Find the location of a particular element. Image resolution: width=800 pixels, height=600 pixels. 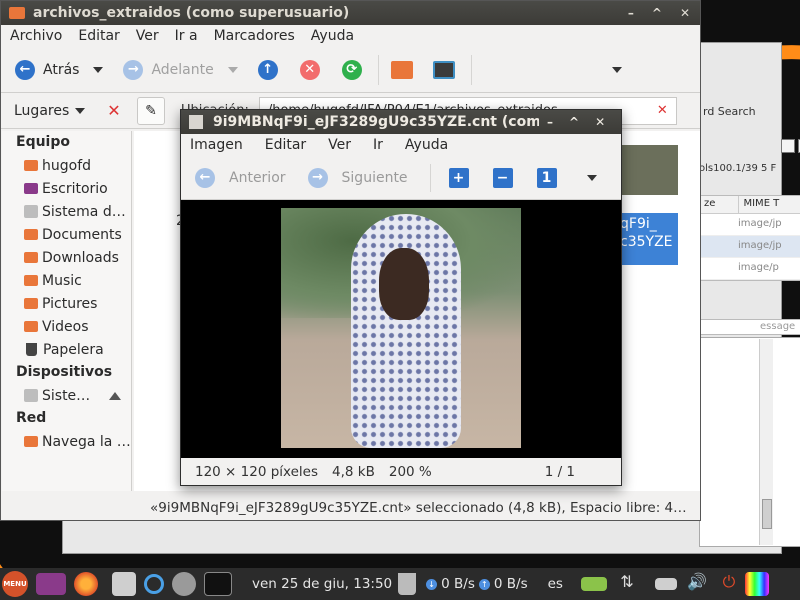

menubar: Archivo Editar Ver Ir a Marcadores Ayuda is located at coordinates (350, 36).